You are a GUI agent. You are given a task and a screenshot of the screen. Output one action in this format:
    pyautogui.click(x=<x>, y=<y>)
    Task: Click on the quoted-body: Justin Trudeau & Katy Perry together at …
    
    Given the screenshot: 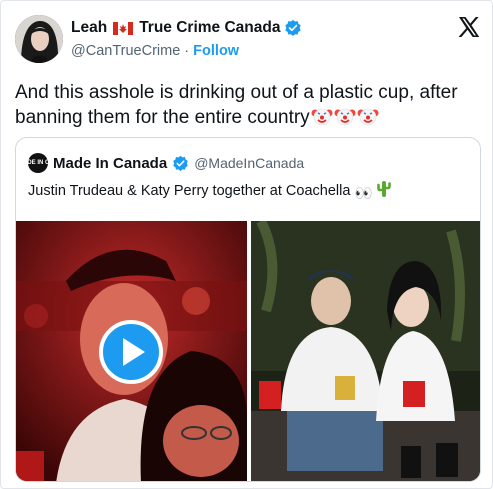 What is the action you would take?
    pyautogui.click(x=189, y=191)
    